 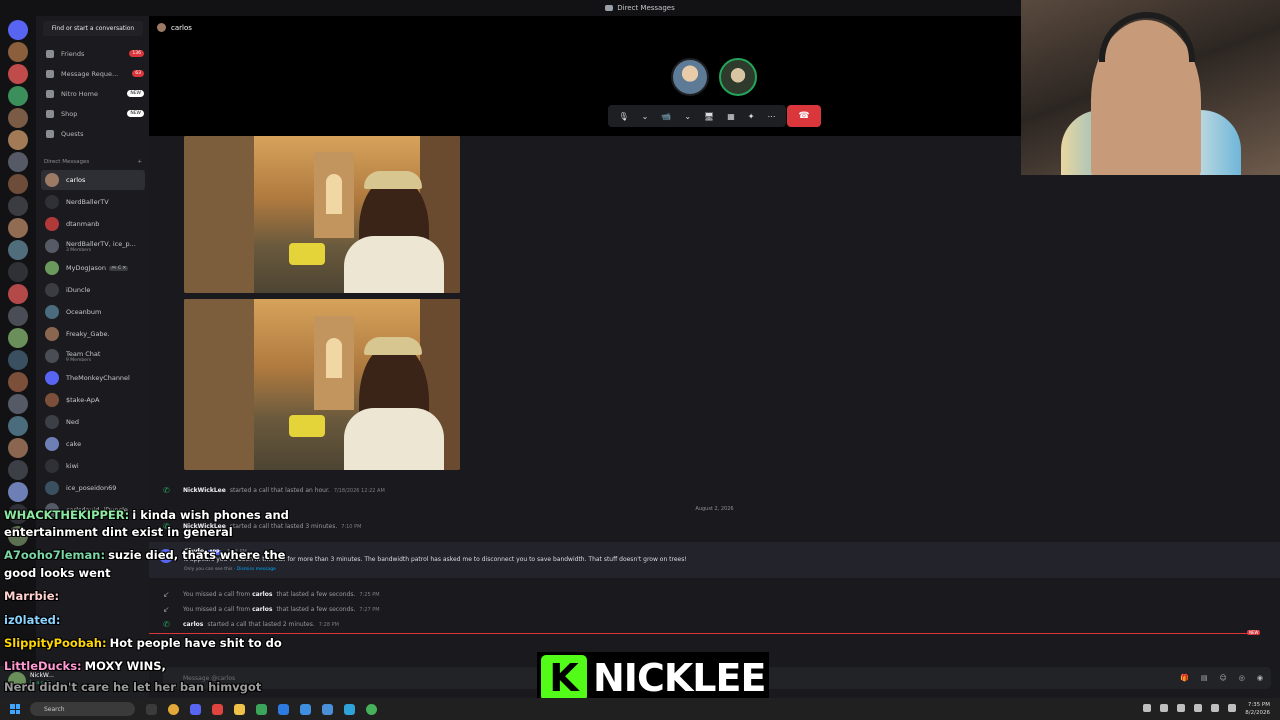 I want to click on call-channel-name: carlos, so click(x=181, y=27).